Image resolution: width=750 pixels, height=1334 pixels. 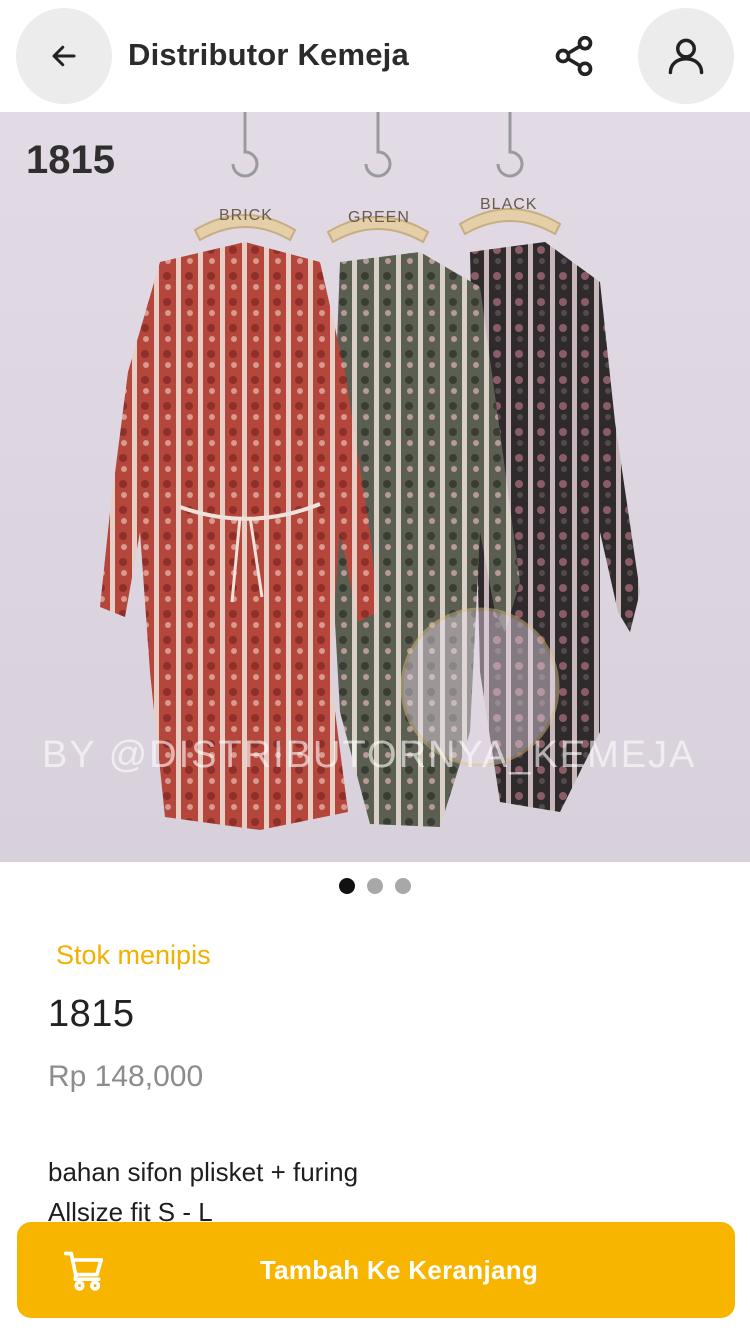 What do you see at coordinates (379, 217) in the screenshot?
I see `hanger-label-green: GREEN` at bounding box center [379, 217].